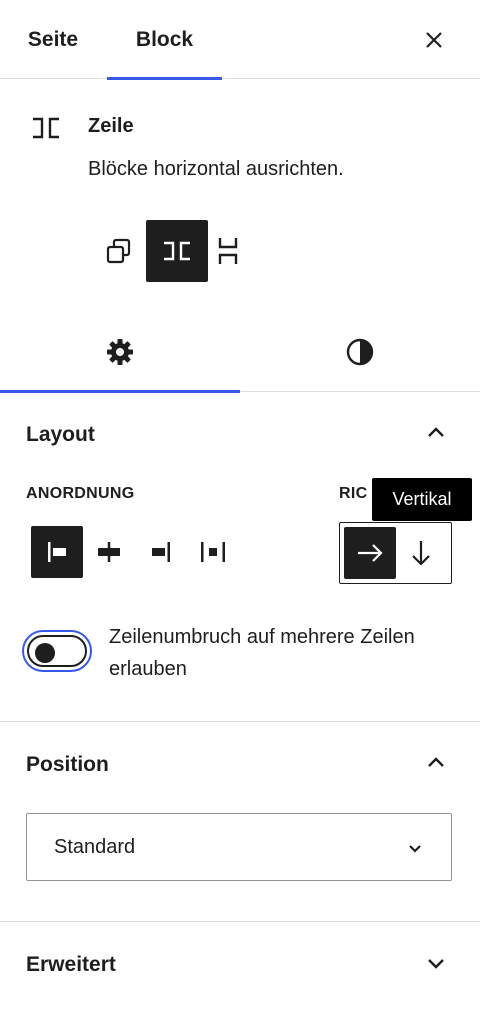  What do you see at coordinates (240, 40) in the screenshot?
I see `sidebar-tabs: Seite Block` at bounding box center [240, 40].